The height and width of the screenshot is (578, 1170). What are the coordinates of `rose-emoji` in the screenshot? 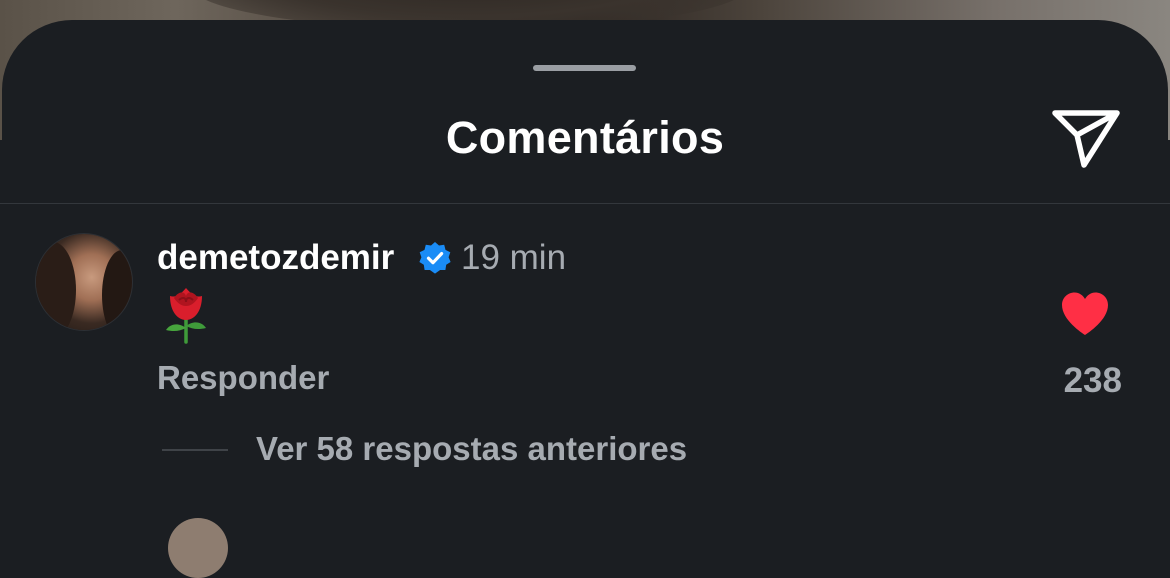 It's located at (186, 316).